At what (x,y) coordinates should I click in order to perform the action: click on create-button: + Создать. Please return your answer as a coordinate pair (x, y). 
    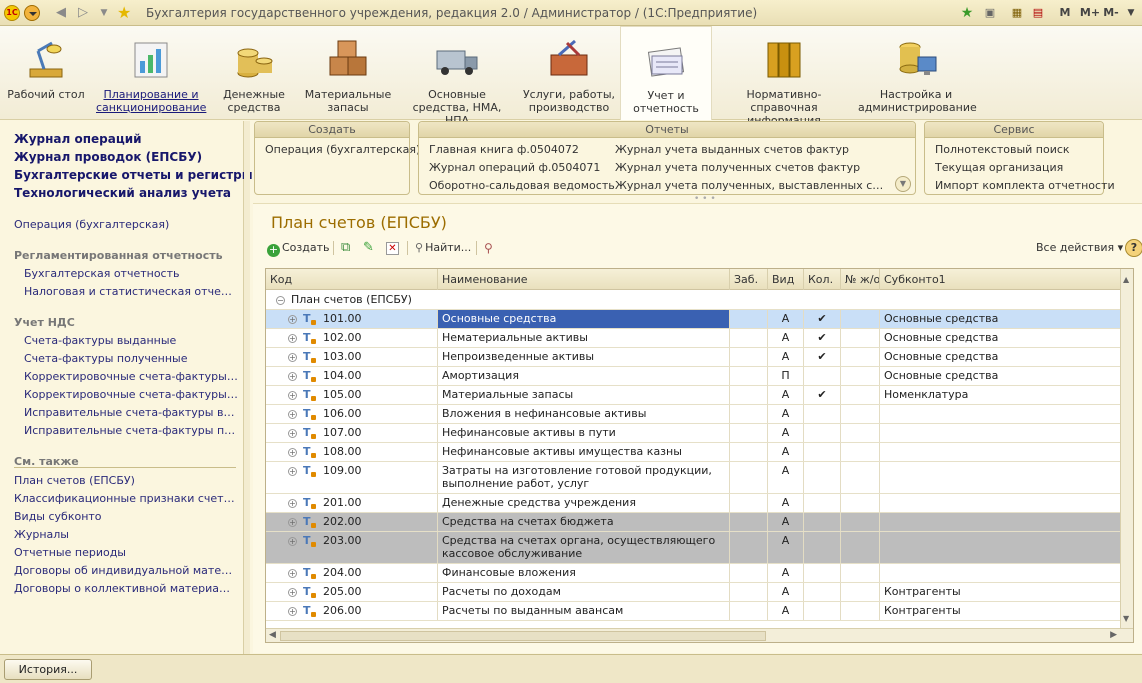
    Looking at the image, I should click on (298, 248).